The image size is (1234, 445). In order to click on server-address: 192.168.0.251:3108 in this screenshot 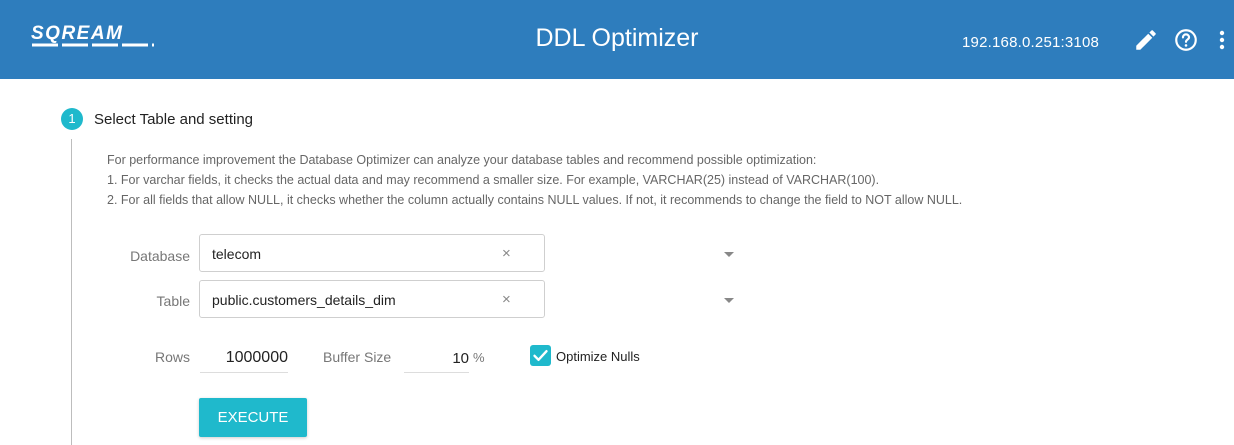, I will do `click(1031, 42)`.